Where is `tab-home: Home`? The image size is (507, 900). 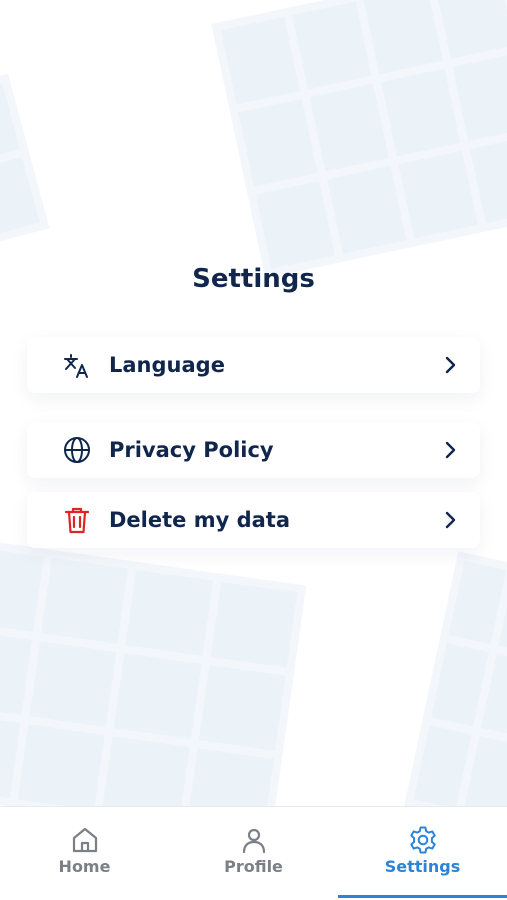
tab-home: Home is located at coordinates (84, 853).